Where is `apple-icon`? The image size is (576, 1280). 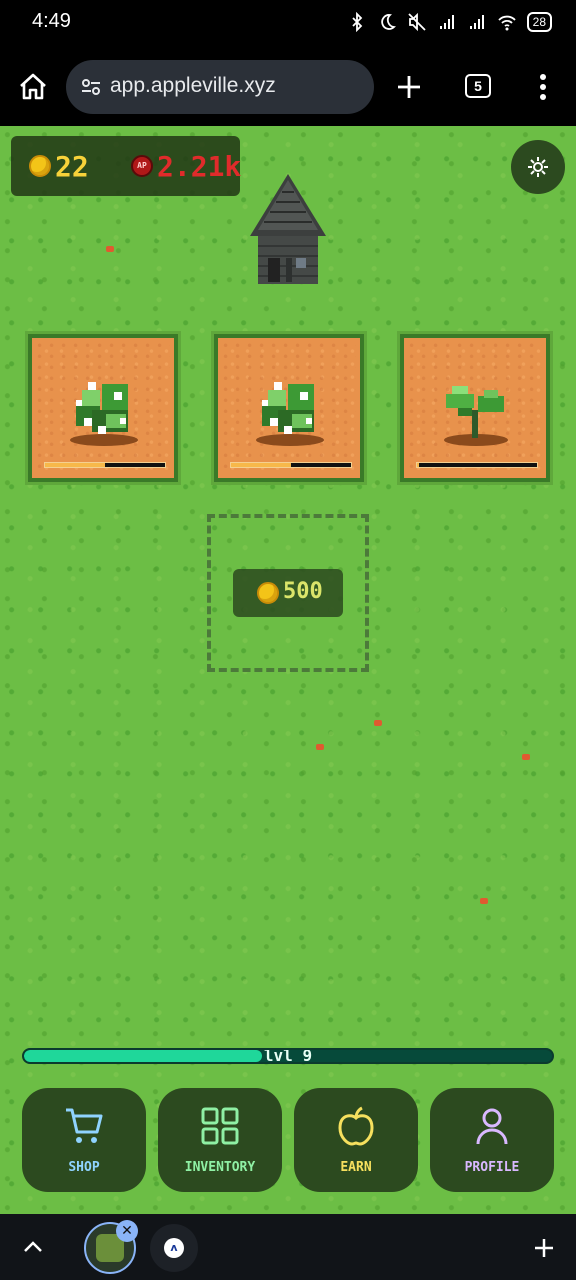
apple-icon is located at coordinates (356, 1126).